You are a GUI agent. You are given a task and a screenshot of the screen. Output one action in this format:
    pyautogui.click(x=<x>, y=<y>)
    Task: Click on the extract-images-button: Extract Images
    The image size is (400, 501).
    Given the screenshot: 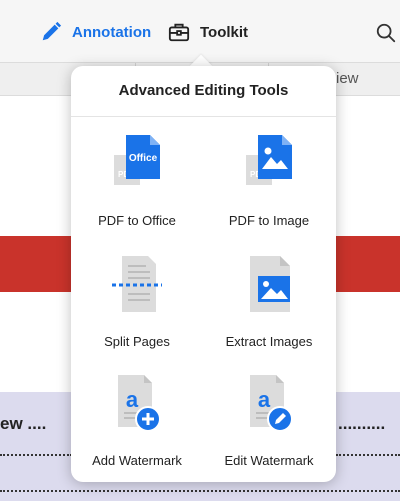 What is the action you would take?
    pyautogui.click(x=269, y=309)
    